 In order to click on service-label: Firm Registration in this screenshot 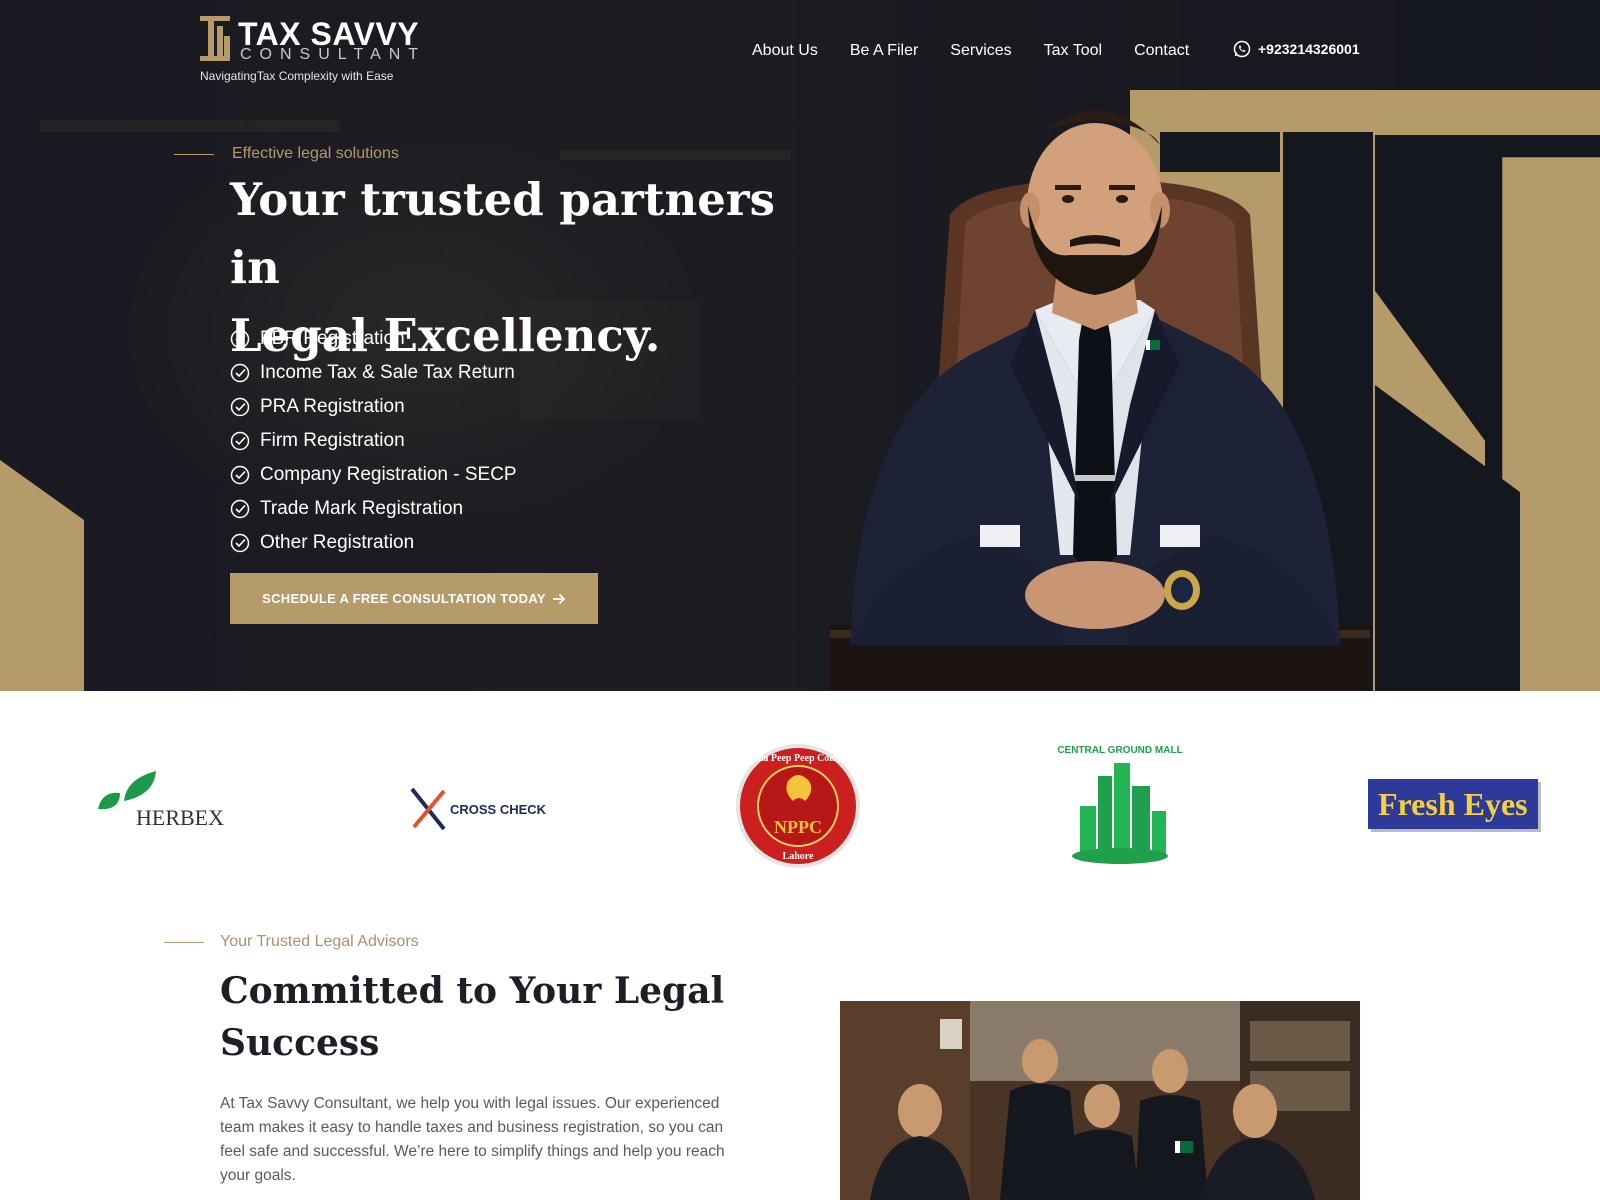, I will do `click(332, 440)`.